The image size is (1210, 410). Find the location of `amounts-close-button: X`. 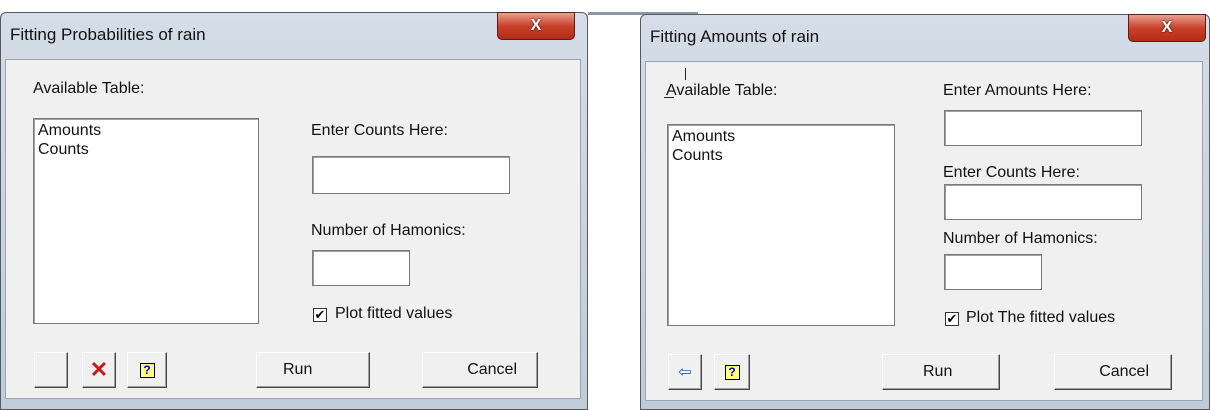

amounts-close-button: X is located at coordinates (1167, 28).